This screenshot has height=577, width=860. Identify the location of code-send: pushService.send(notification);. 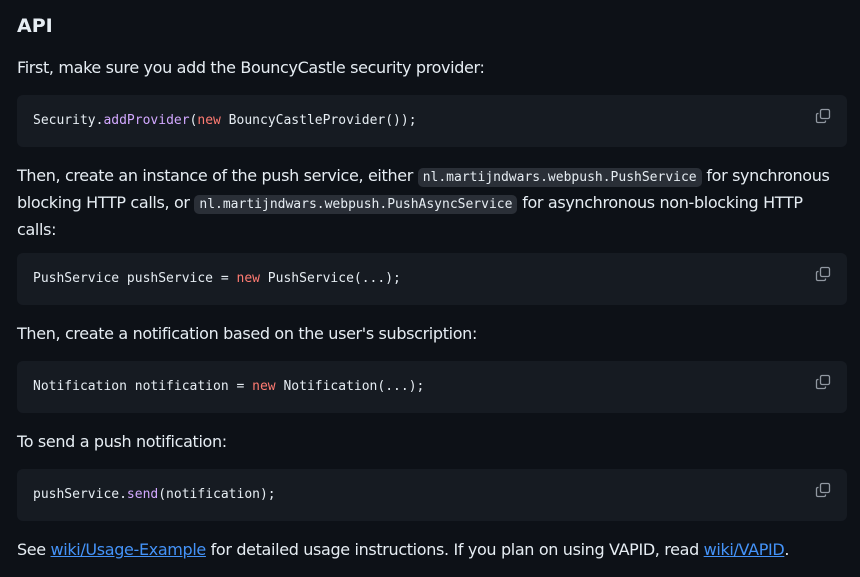
(154, 494).